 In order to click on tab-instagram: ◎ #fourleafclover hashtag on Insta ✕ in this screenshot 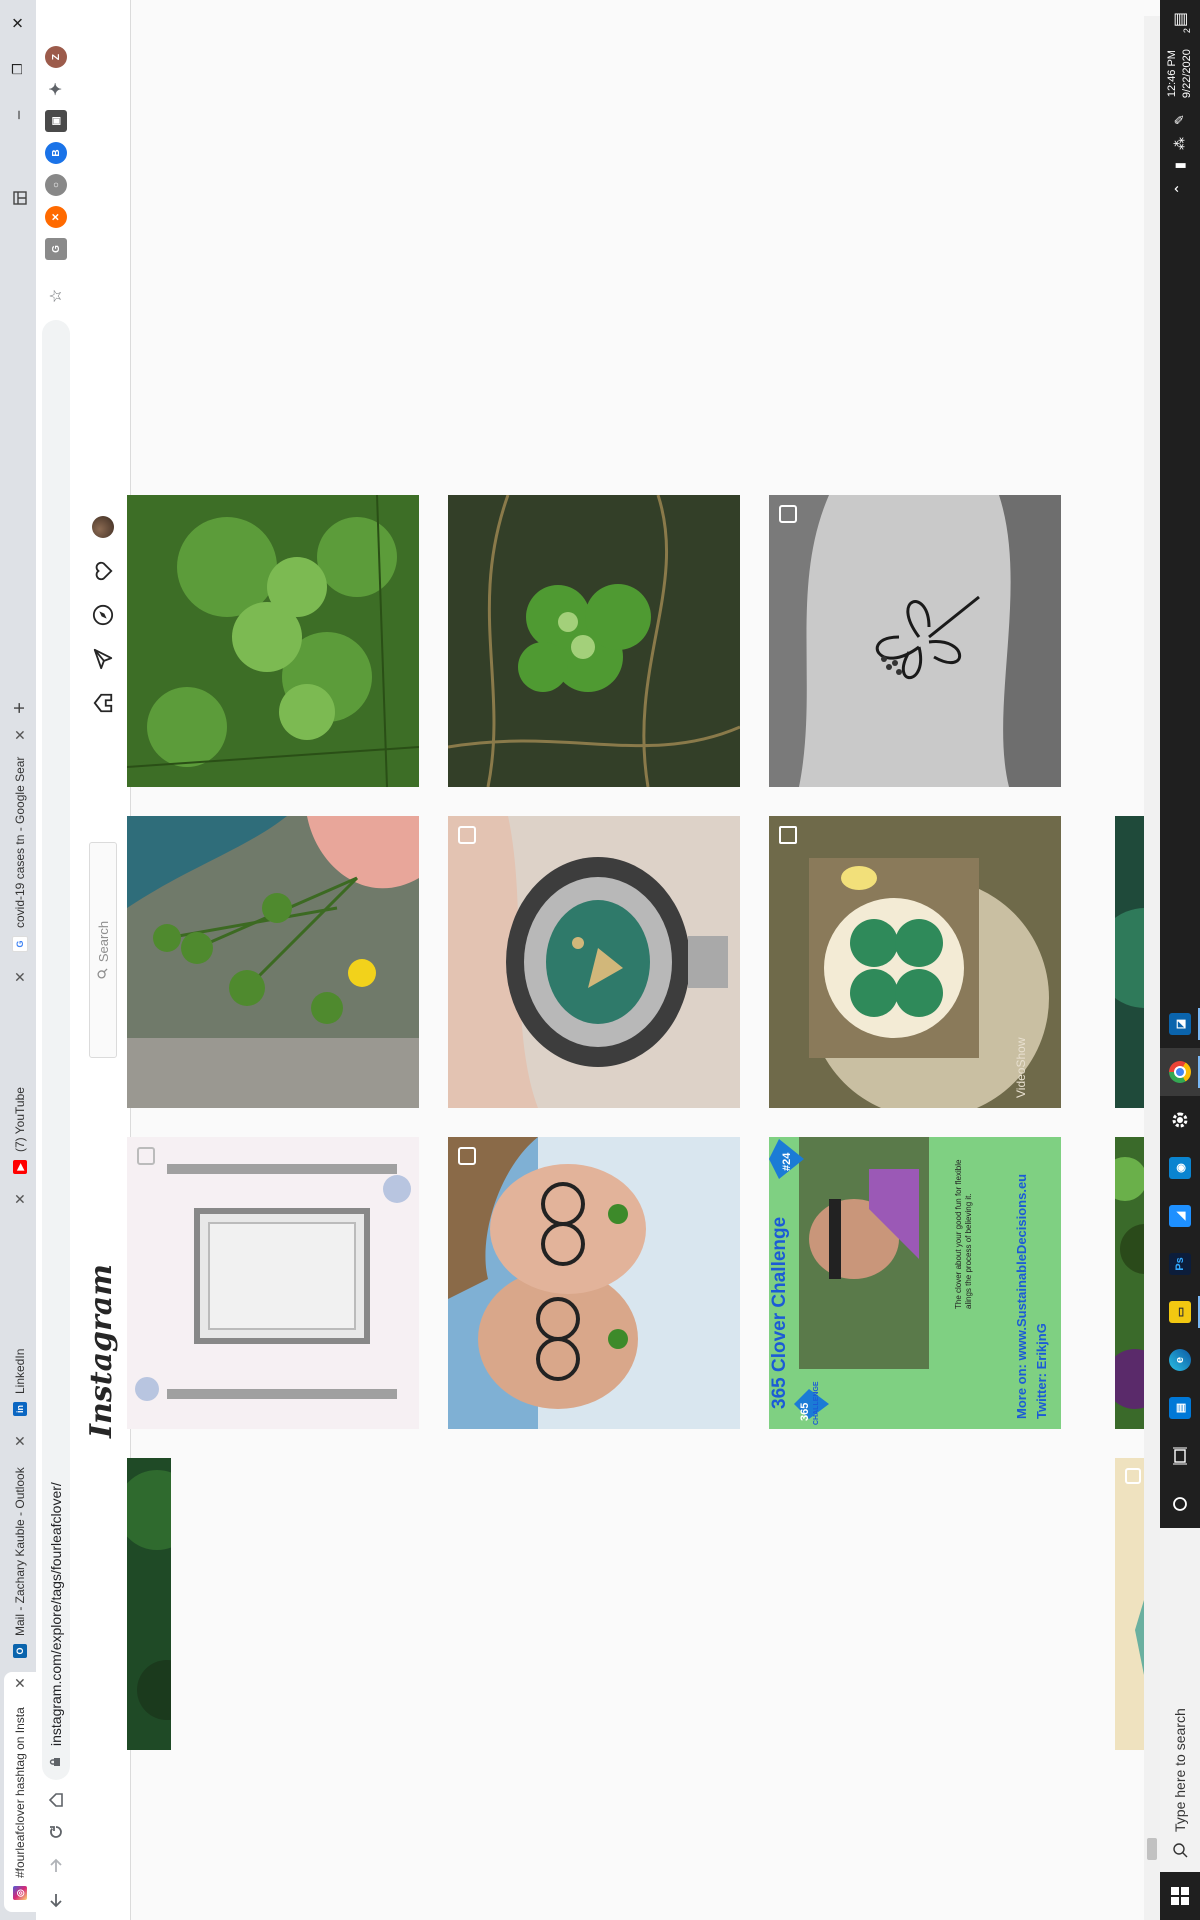, I will do `click(20, 1792)`.